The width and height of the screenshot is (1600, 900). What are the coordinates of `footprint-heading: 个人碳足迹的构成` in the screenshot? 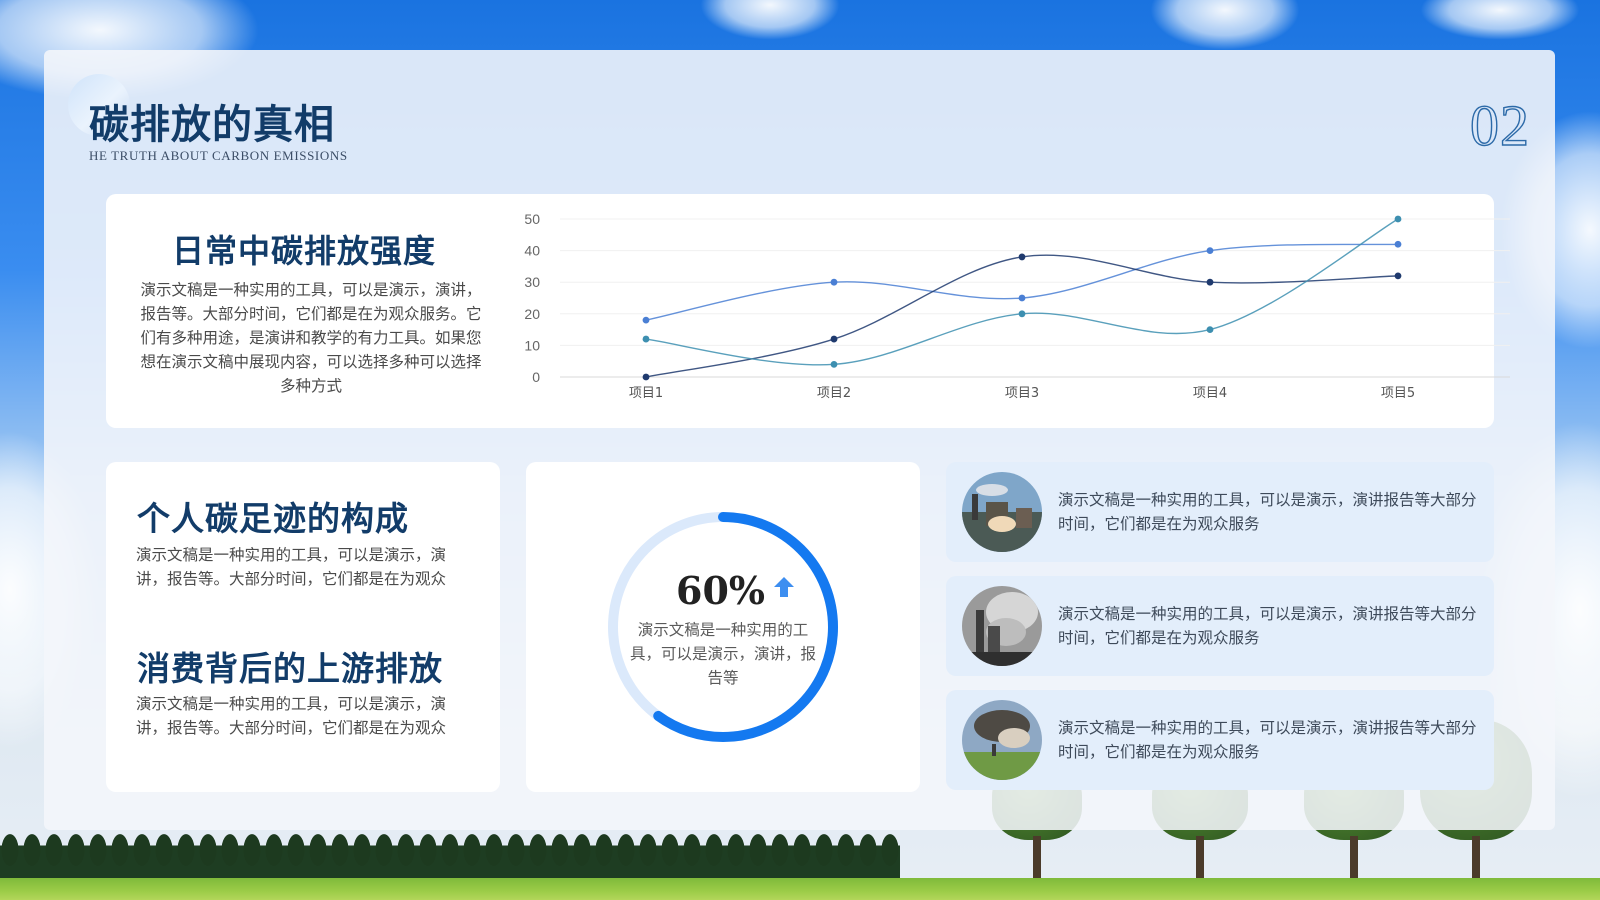 It's located at (273, 518).